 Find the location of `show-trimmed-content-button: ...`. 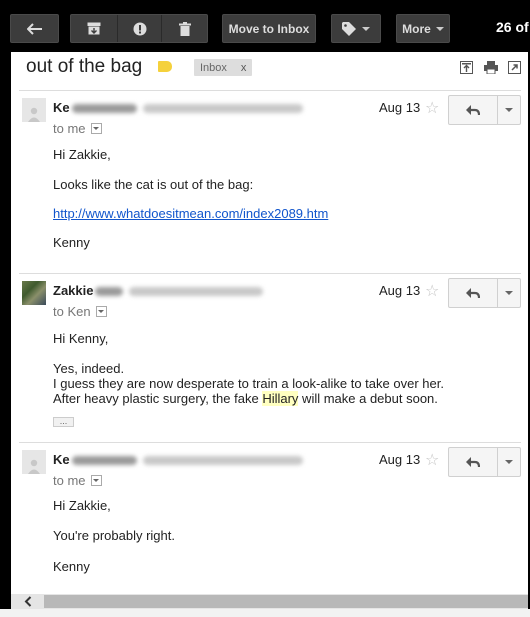

show-trimmed-content-button: ... is located at coordinates (63, 422).